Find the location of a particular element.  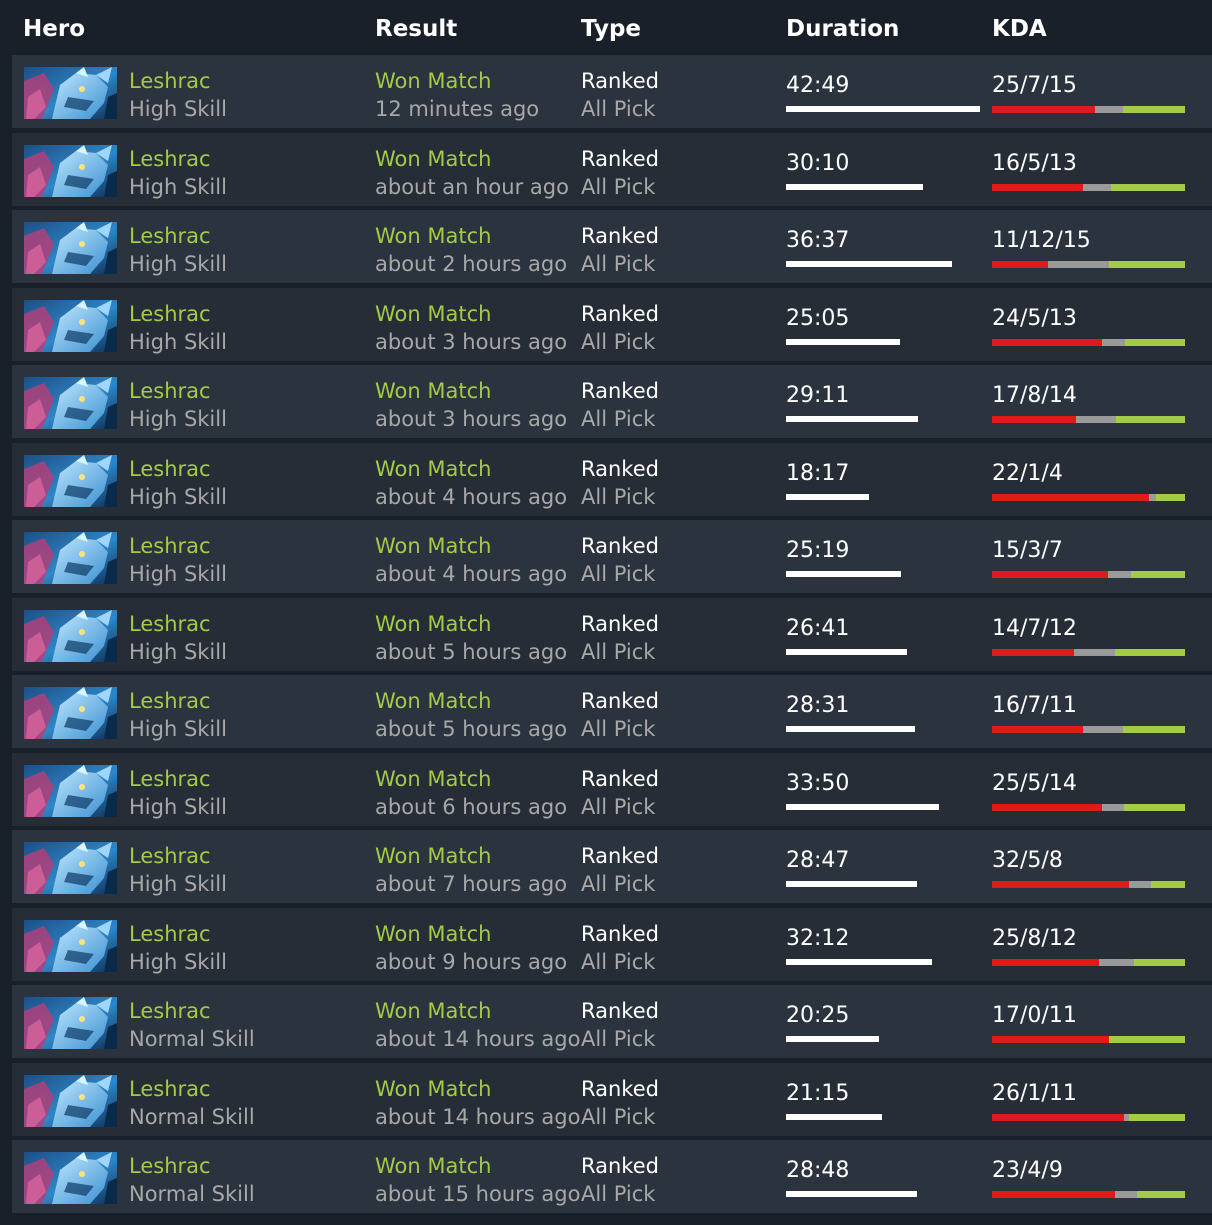

assists-segment is located at coordinates (1167, 884).